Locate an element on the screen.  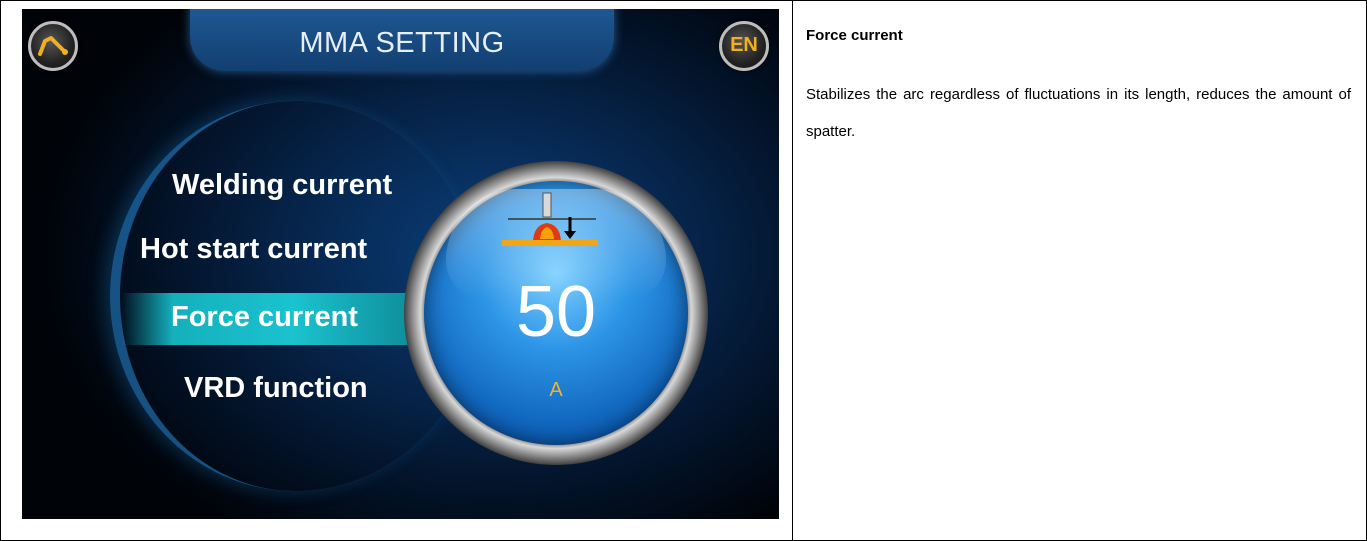
menu-item-welding-current: Welding current is located at coordinates (282, 185).